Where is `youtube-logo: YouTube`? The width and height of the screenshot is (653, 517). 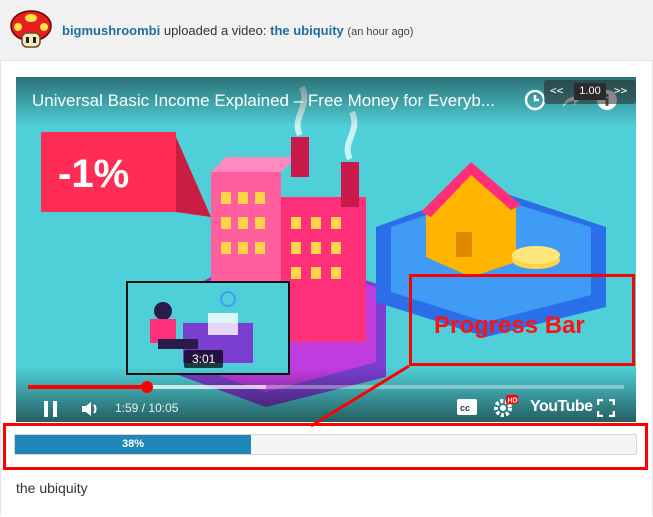 youtube-logo: YouTube is located at coordinates (561, 407).